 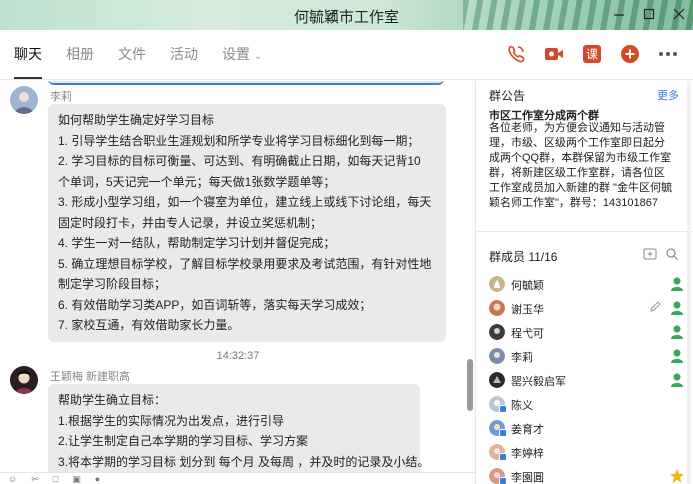 I want to click on message-line: 3. 形成小型学习组，如一个寝室为单位，建立线上或线下讨论组，每天, so click(x=245, y=202).